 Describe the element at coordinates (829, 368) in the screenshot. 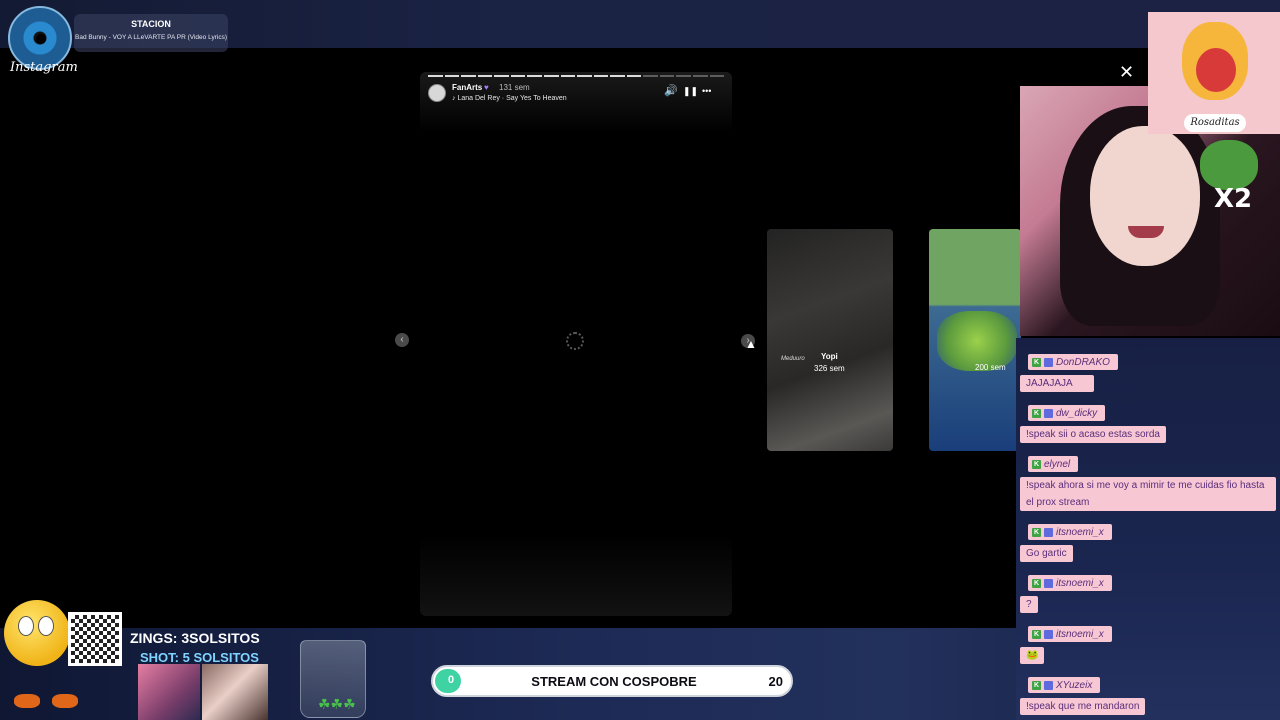

I see `story-preview-time: 326 sem` at that location.